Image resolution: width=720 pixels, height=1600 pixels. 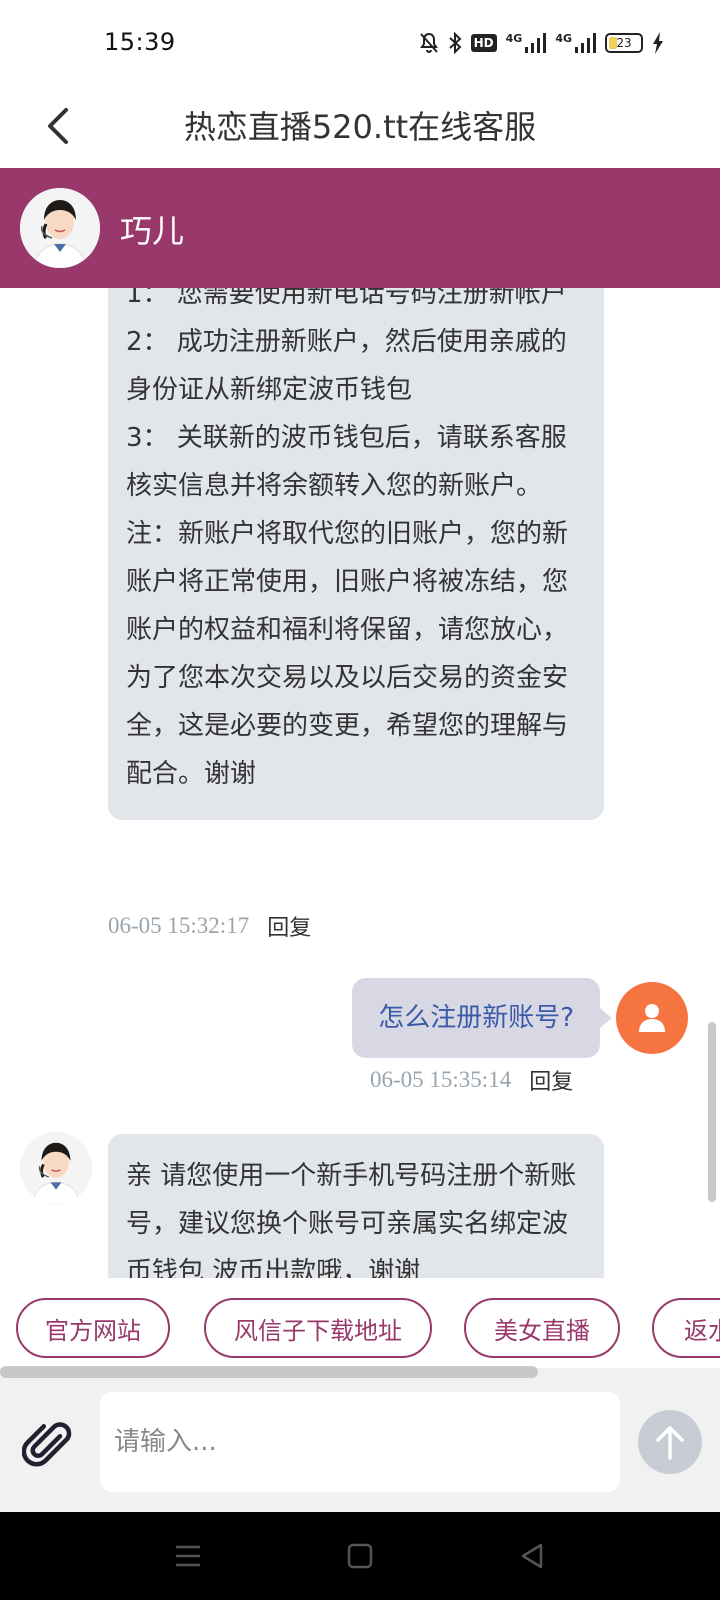 I want to click on user-message-bubble: 怎么注册新账号?, so click(x=476, y=1018).